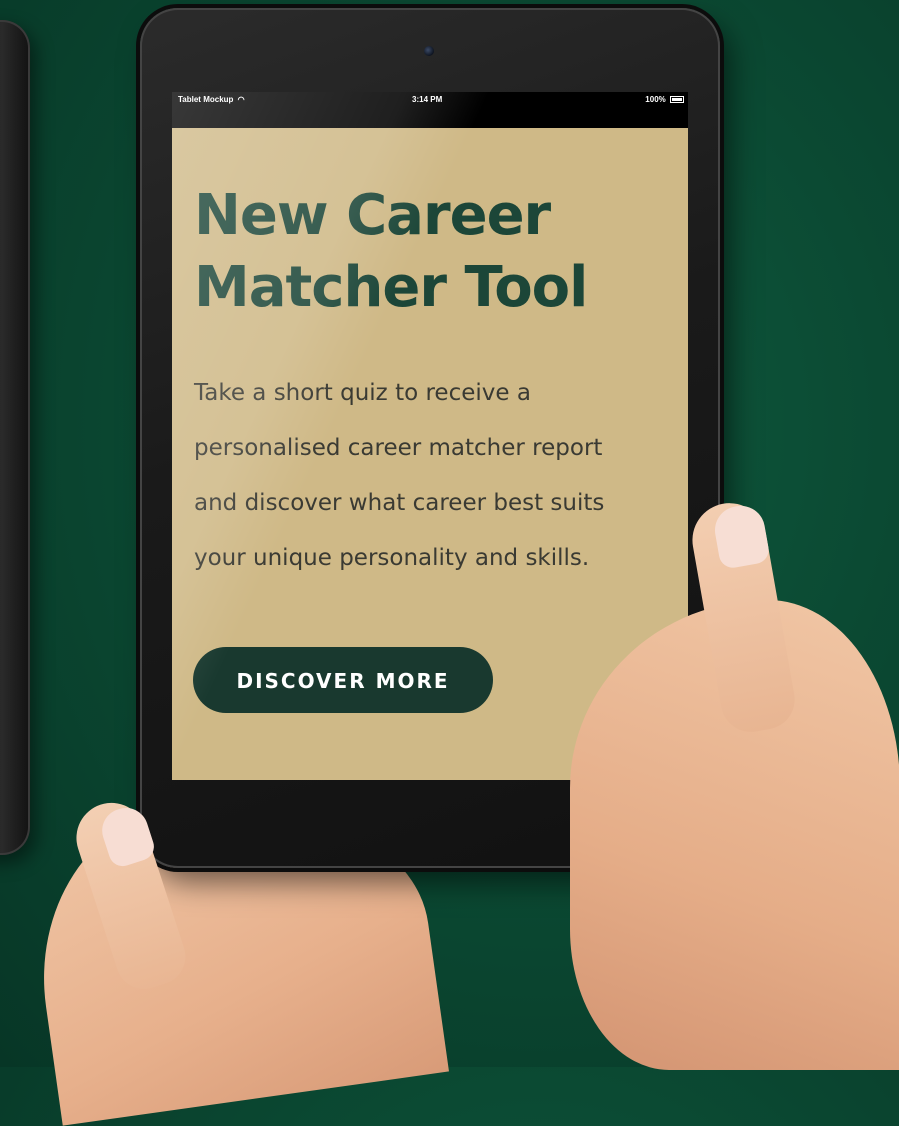  I want to click on description-line-3: and discover what career best suits, so click(399, 503).